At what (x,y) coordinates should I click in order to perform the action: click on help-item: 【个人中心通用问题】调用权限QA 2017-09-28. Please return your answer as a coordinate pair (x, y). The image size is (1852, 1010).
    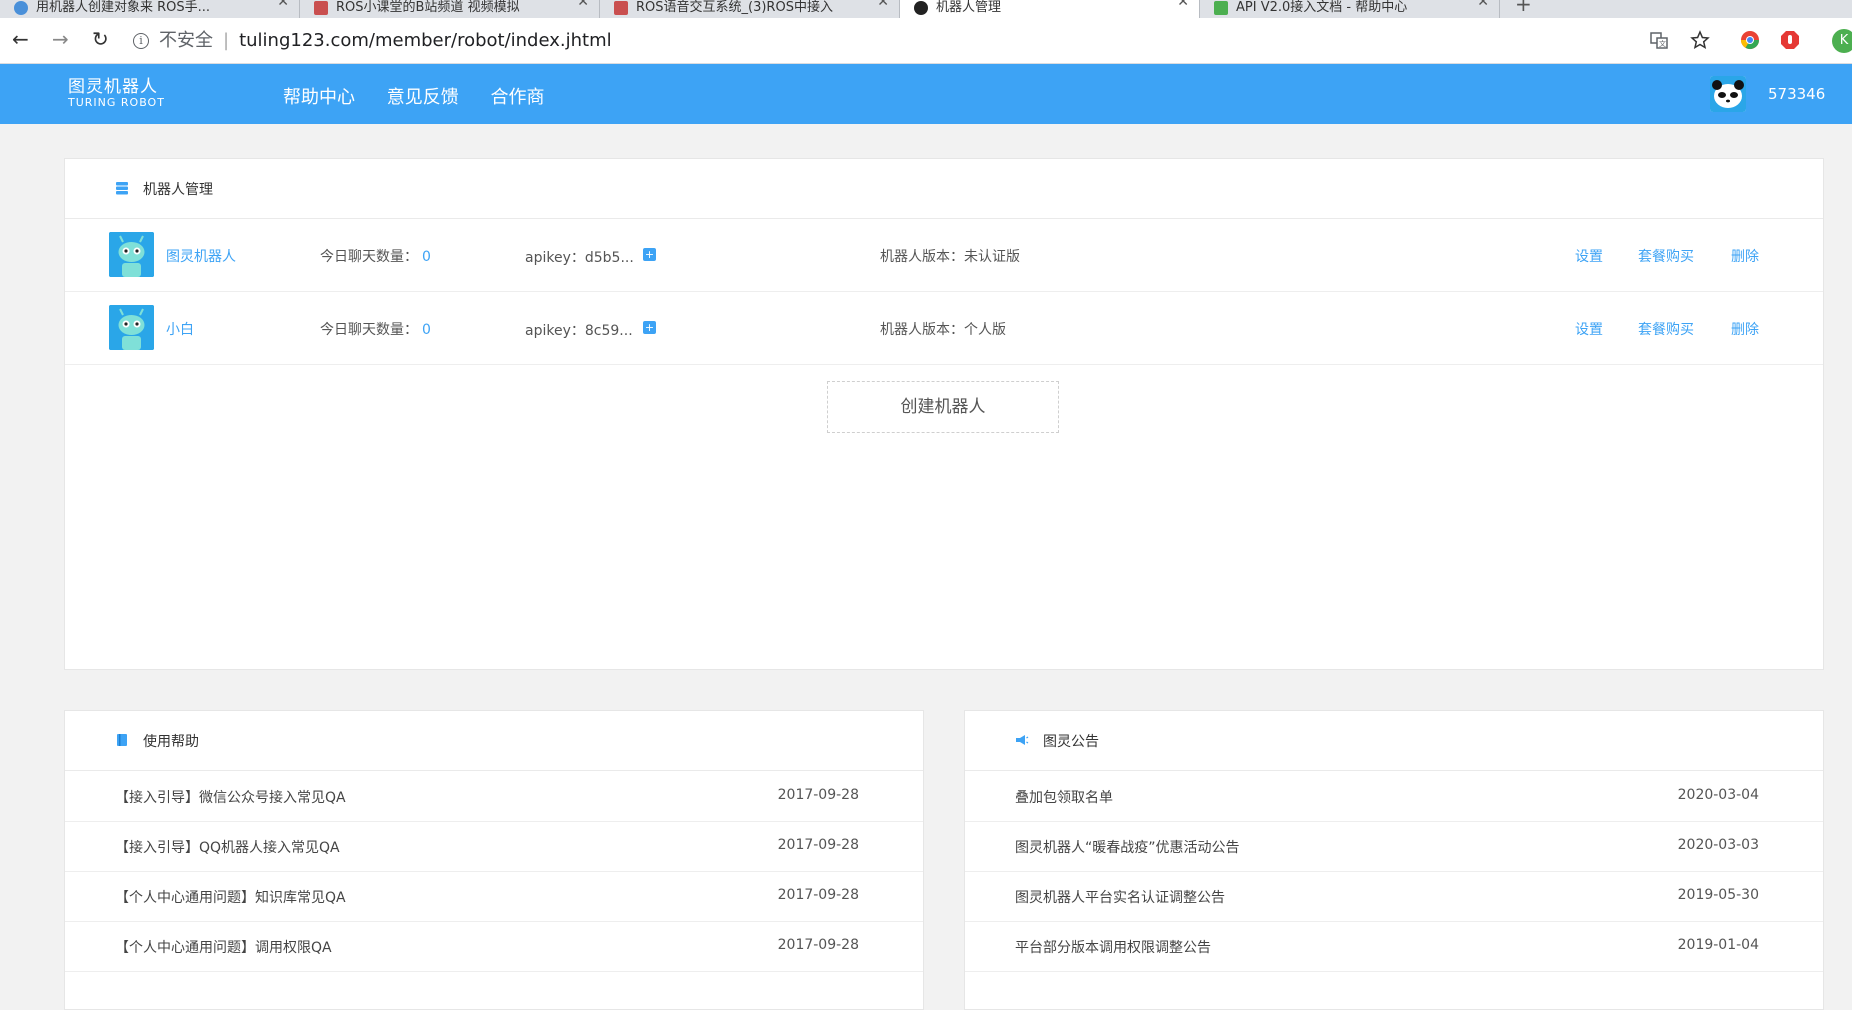
    Looking at the image, I should click on (494, 946).